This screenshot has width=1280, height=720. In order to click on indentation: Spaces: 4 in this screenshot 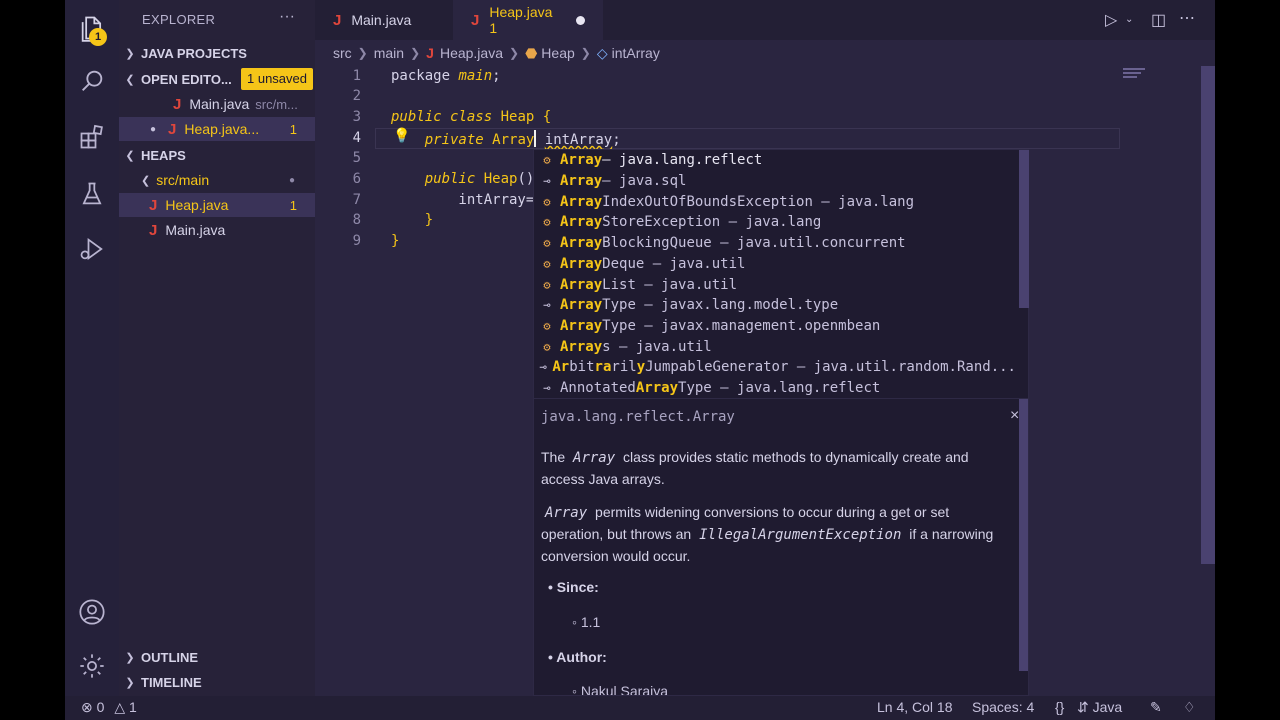, I will do `click(1003, 707)`.